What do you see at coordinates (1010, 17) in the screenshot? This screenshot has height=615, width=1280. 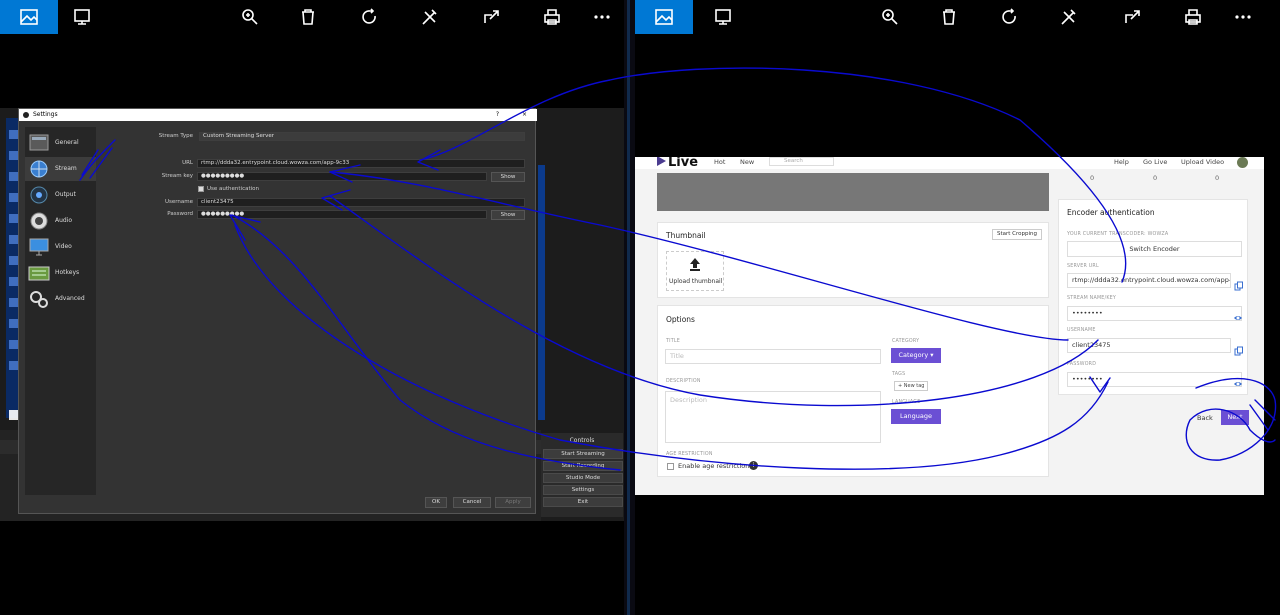 I see `right-rotate-icon` at bounding box center [1010, 17].